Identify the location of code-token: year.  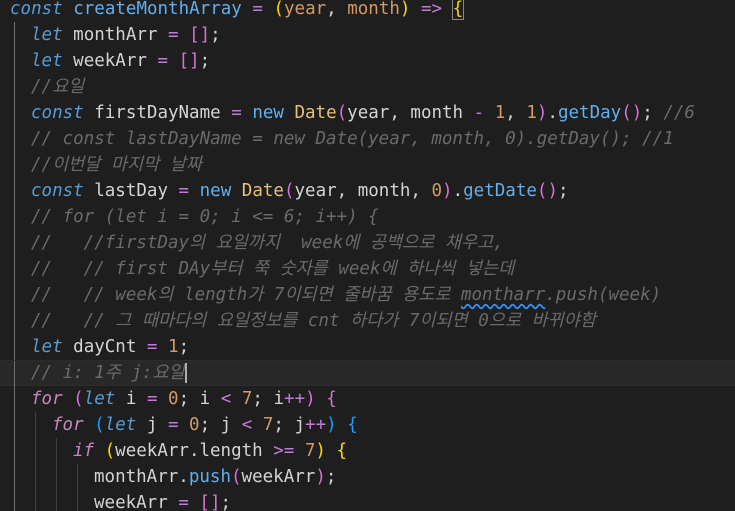
(368, 113).